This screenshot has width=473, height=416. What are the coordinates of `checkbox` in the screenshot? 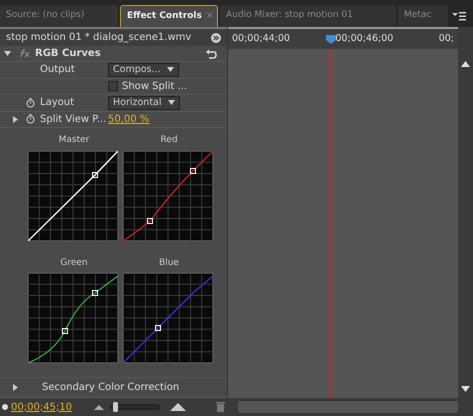 It's located at (113, 86).